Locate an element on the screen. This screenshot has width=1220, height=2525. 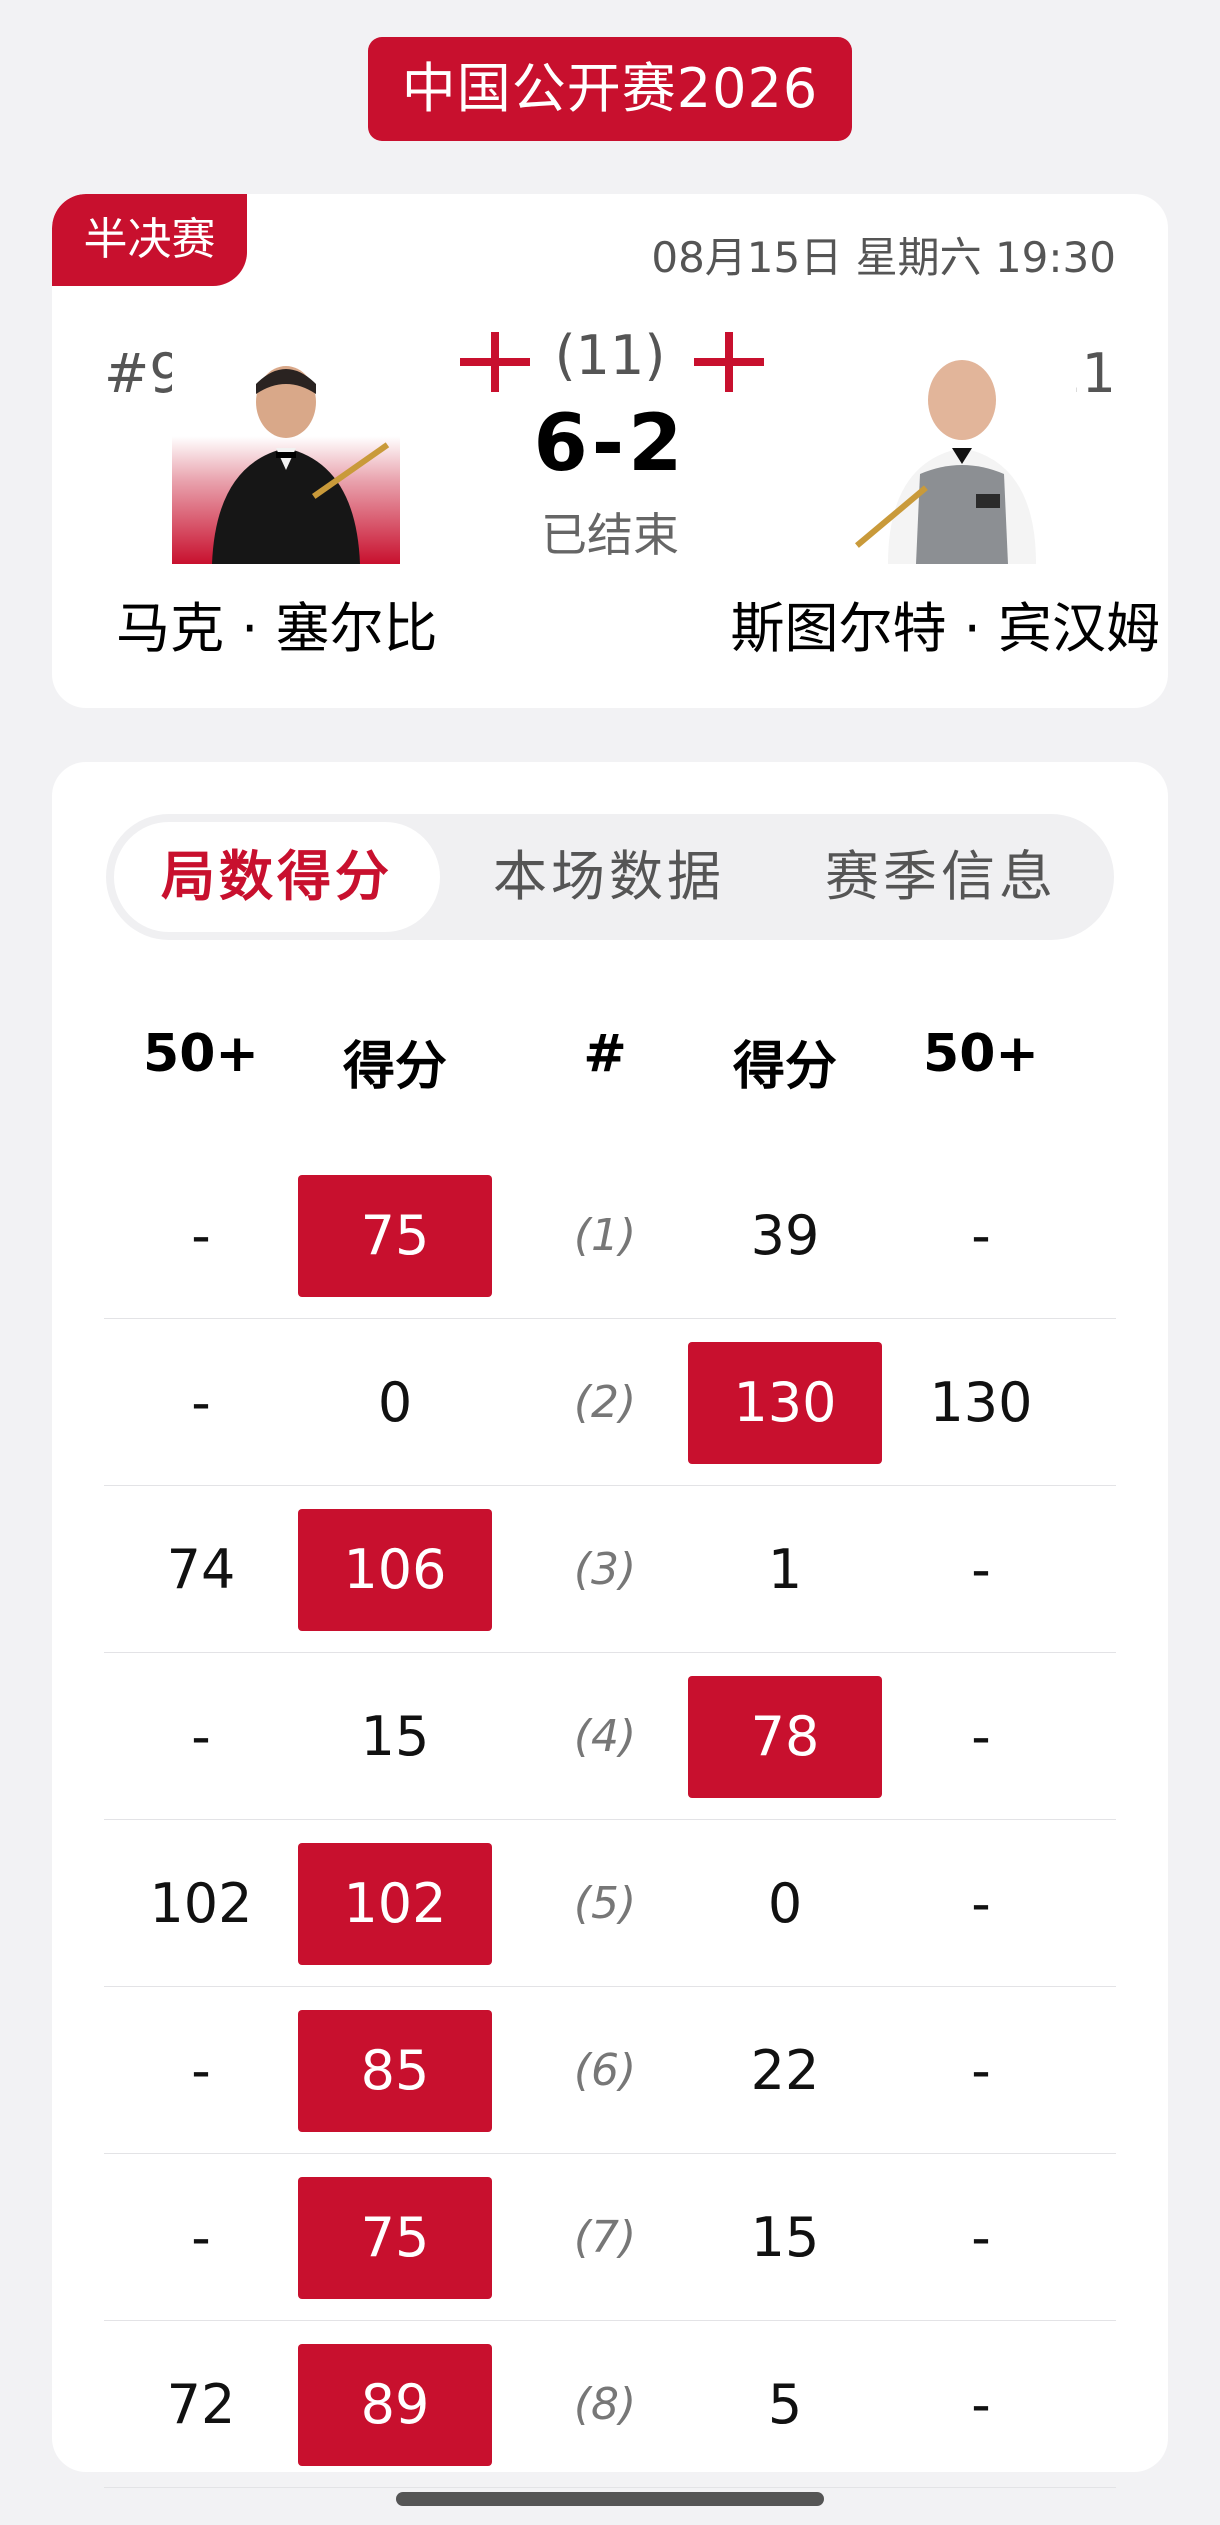
cell-value: (7) is located at coordinates (605, 2237).